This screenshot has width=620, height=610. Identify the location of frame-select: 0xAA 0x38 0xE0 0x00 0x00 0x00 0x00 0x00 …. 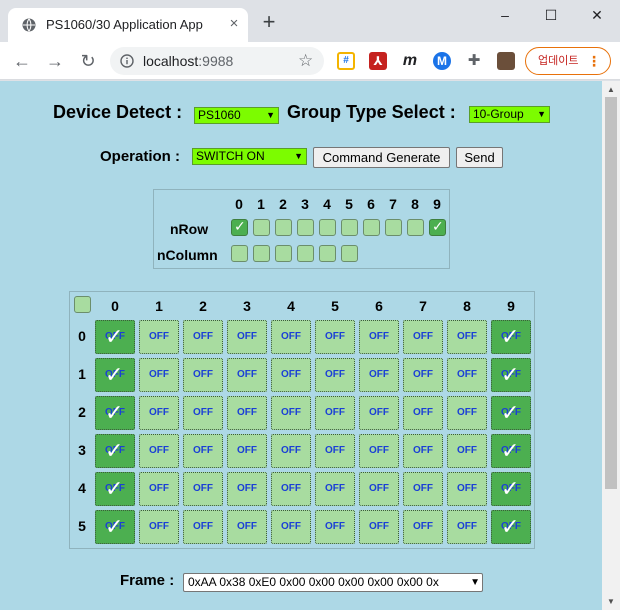
(333, 582).